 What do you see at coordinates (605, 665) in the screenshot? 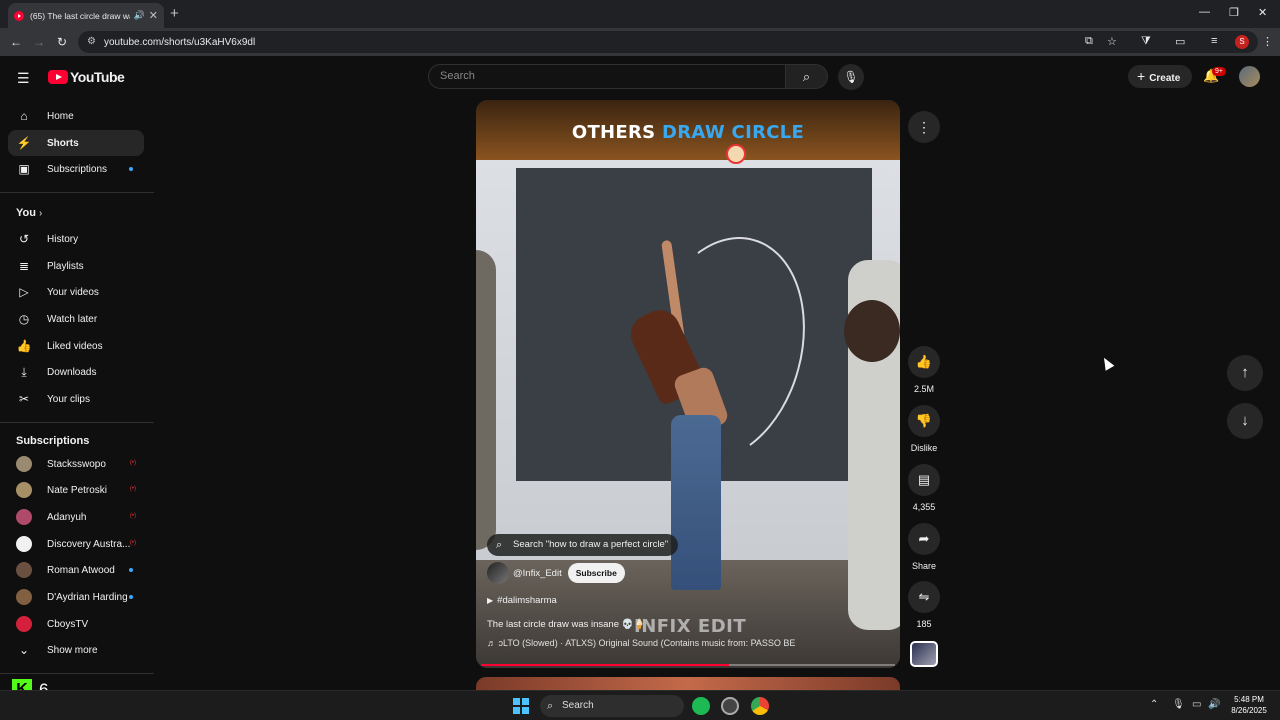
I see `video-progress-fill` at bounding box center [605, 665].